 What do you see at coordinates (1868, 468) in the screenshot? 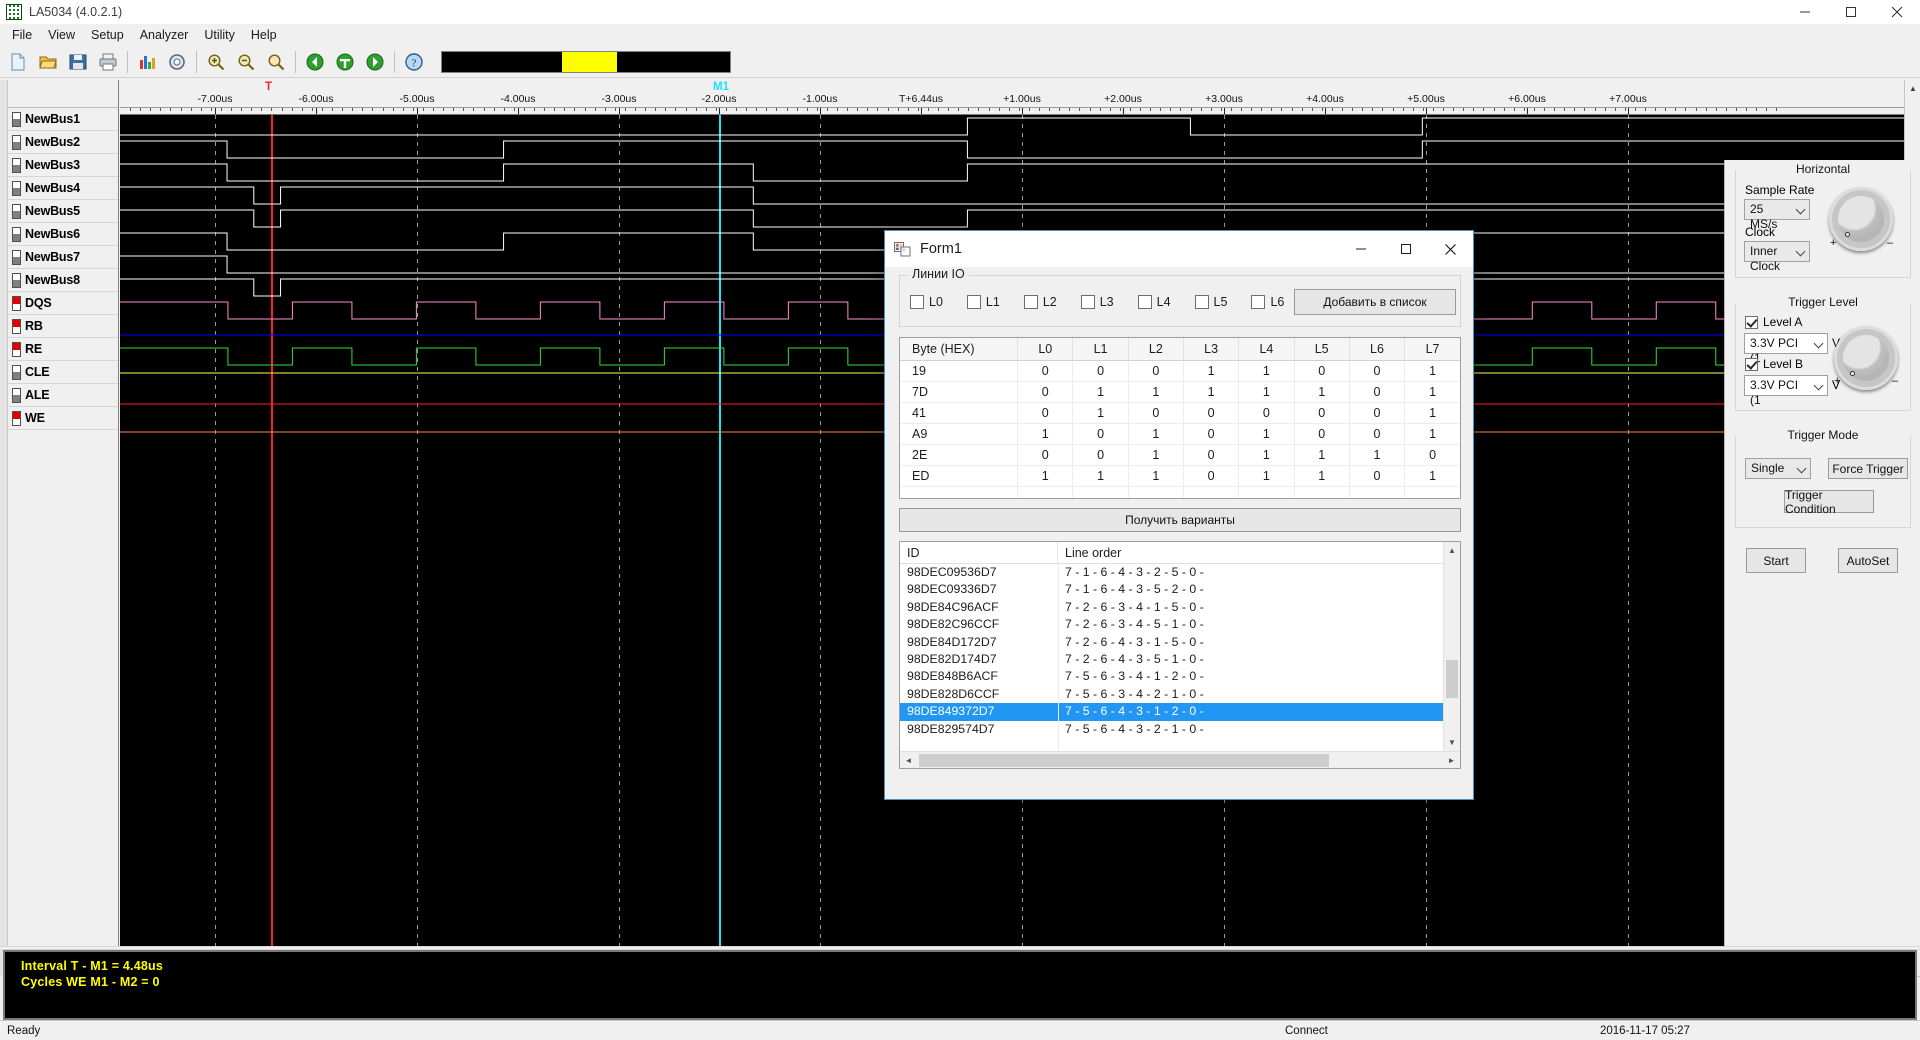
I see `force-trigger-button: Force Trigger` at bounding box center [1868, 468].